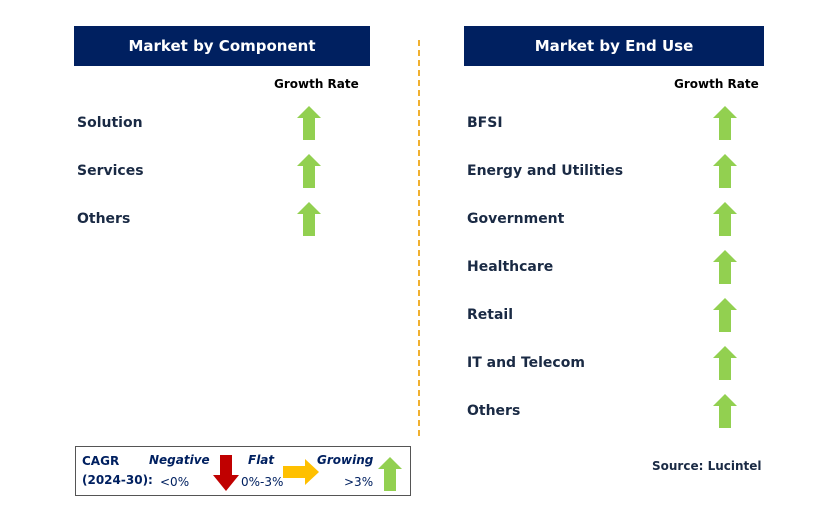  Describe the element at coordinates (490, 315) in the screenshot. I see `row-label: Retail` at that location.